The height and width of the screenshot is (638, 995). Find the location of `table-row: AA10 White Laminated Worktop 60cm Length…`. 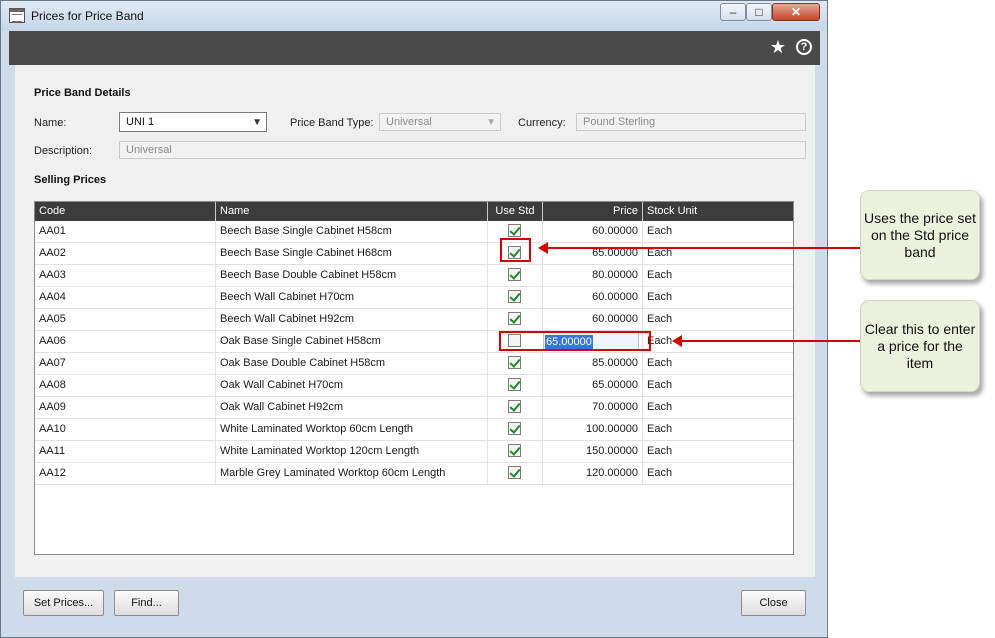

table-row: AA10 White Laminated Worktop 60cm Length… is located at coordinates (414, 430).